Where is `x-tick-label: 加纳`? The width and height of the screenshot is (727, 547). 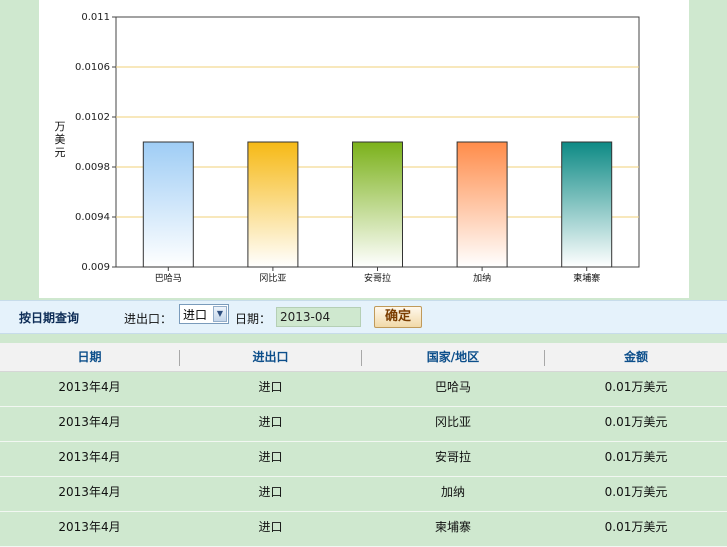
x-tick-label: 加纳 is located at coordinates (482, 278).